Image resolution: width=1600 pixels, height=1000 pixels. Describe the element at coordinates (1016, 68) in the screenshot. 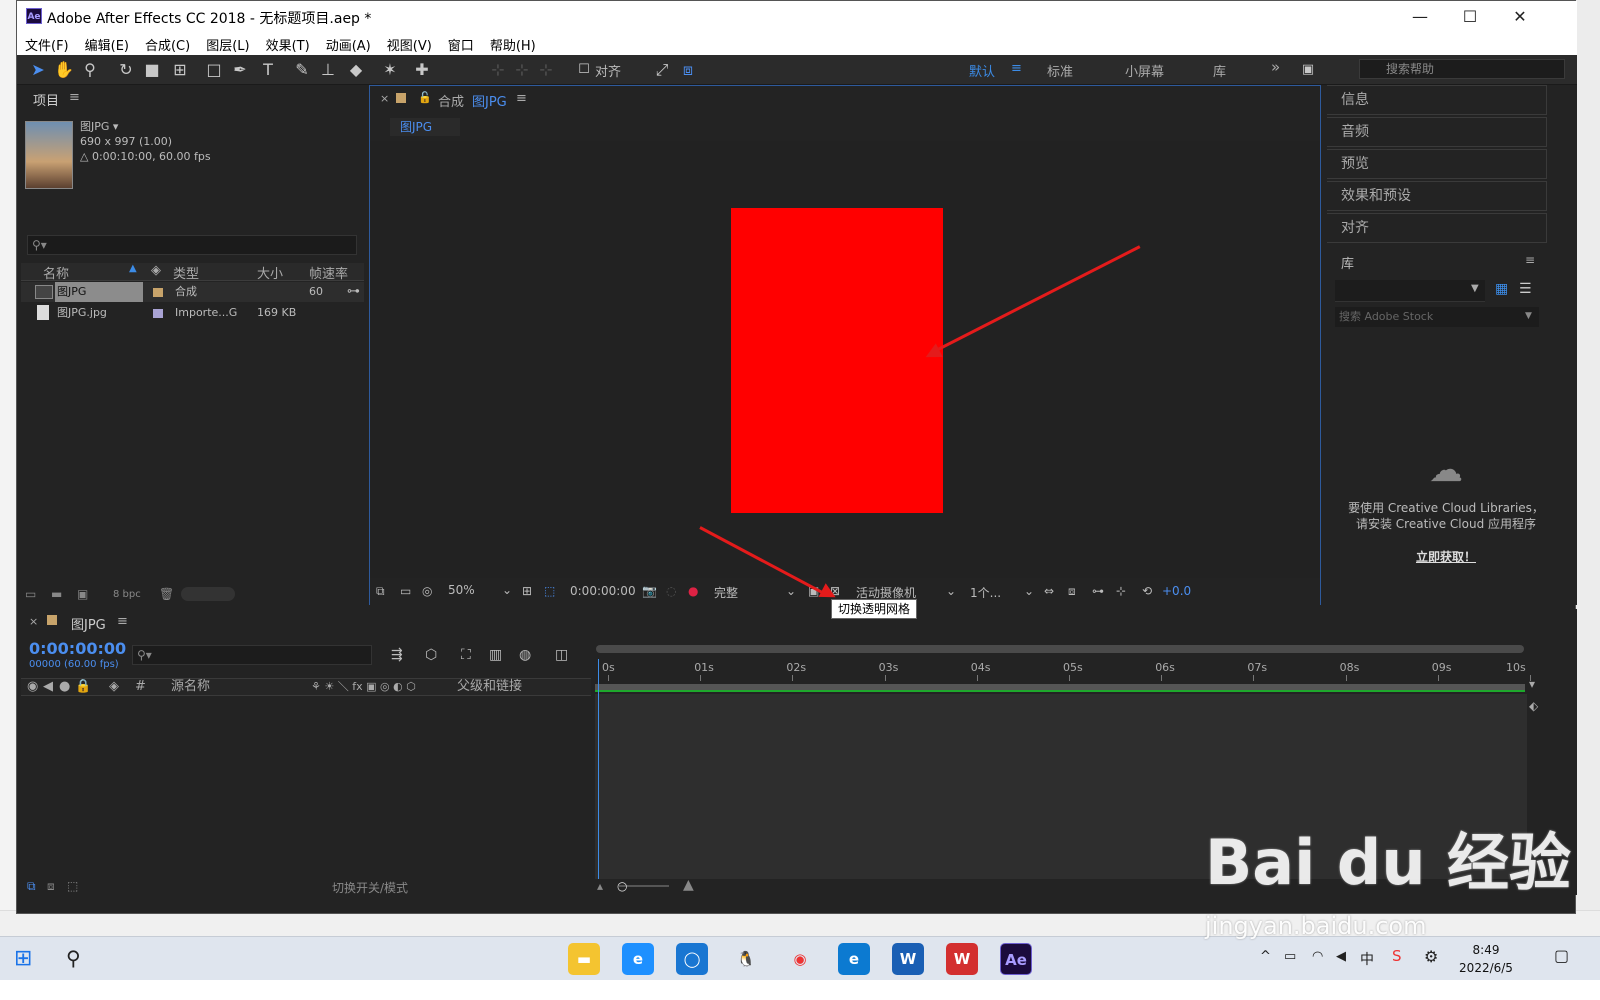

I see `workspace-menu-icon: ≡` at that location.